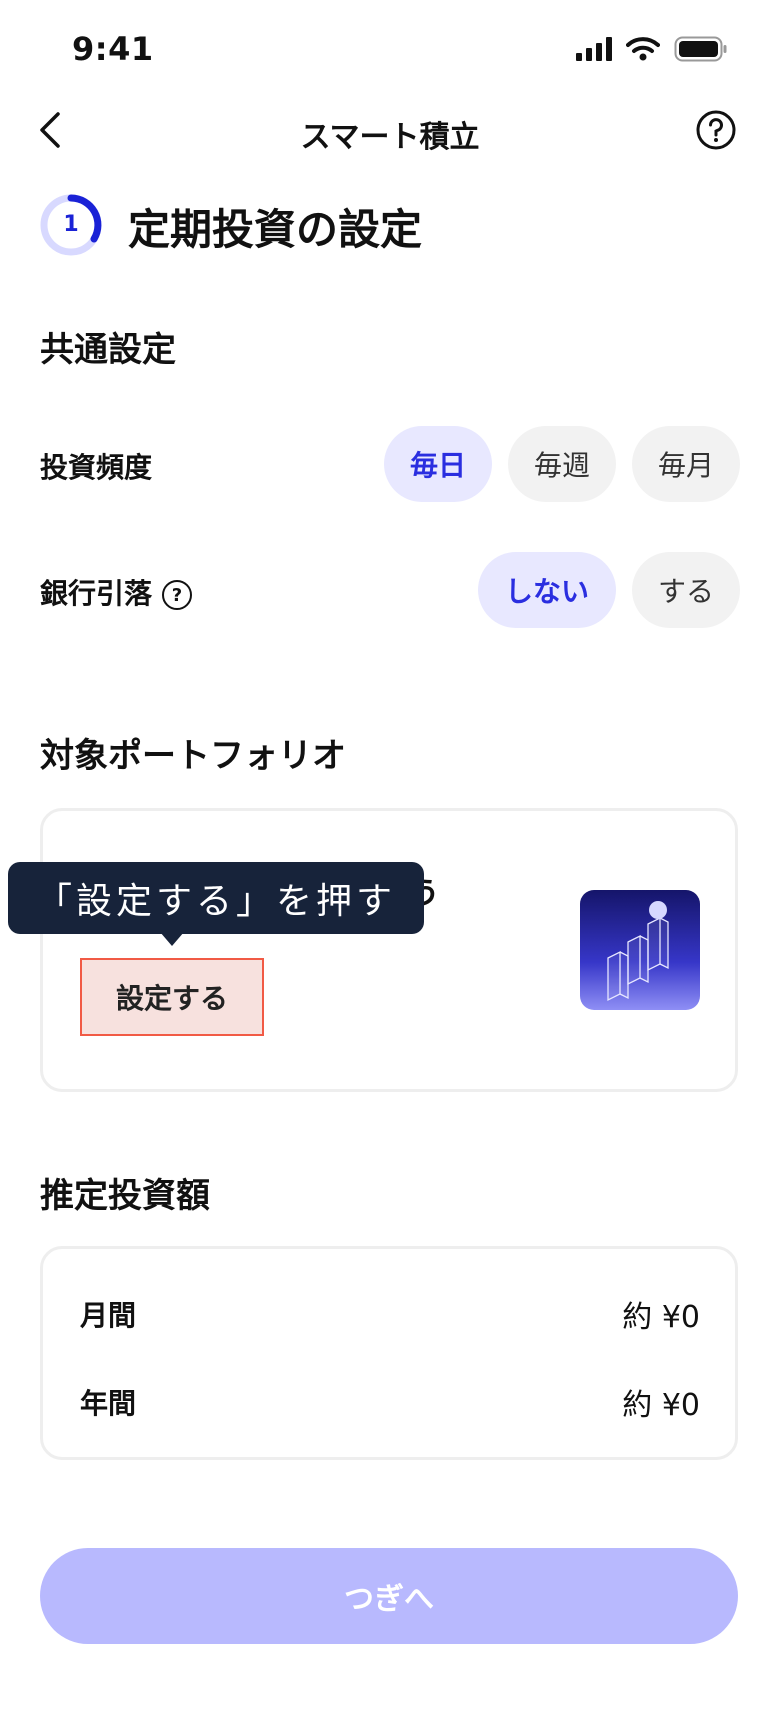 The image size is (780, 1714). Describe the element at coordinates (216, 898) in the screenshot. I see `guide-tooltip: 「設定する」を押す` at that location.